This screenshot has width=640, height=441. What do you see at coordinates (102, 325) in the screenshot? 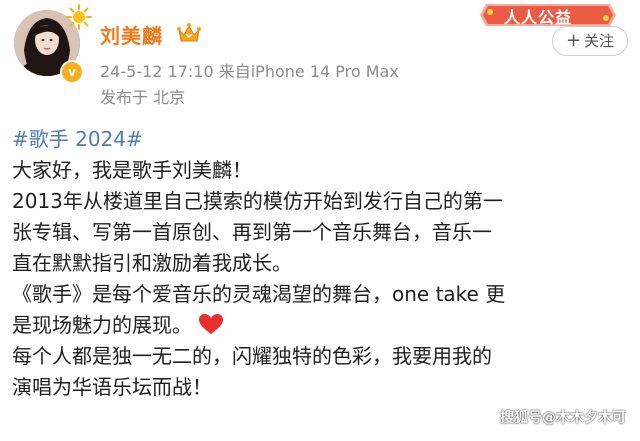
I see `post-line: 是现场魅力的展现。` at bounding box center [102, 325].